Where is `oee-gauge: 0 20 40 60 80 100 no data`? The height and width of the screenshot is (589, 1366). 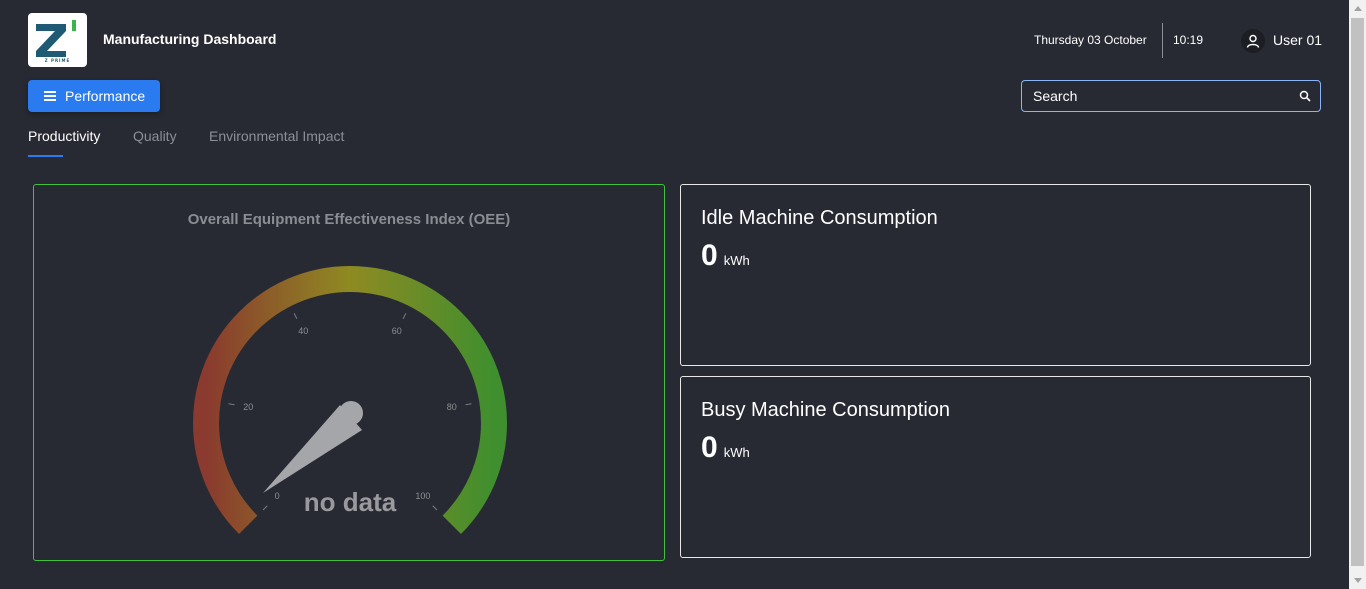 oee-gauge: 0 20 40 60 80 100 no data is located at coordinates (350, 399).